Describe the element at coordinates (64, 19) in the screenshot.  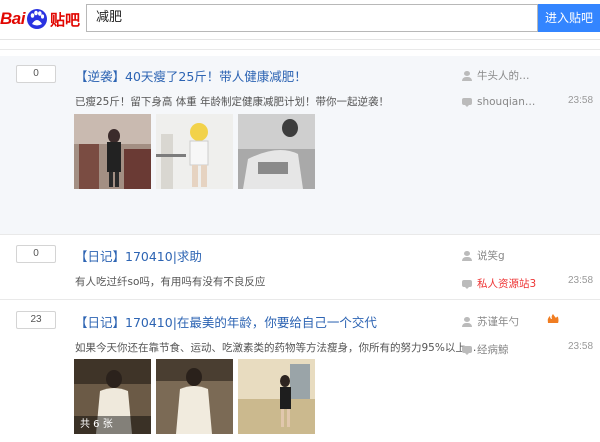
I see `logo-text-tieba: 贴吧` at that location.